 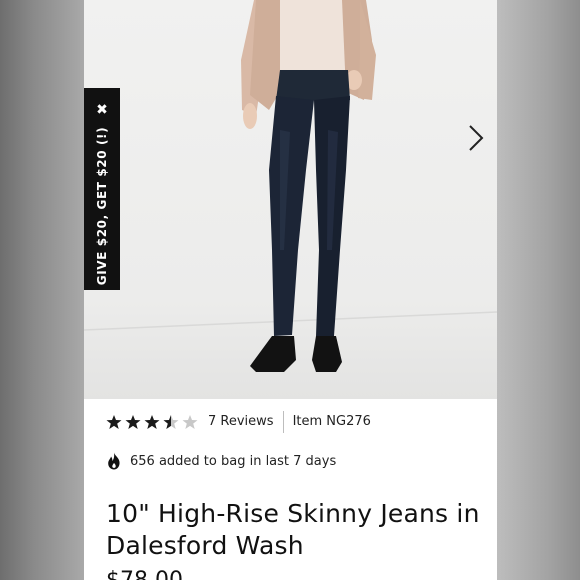 What do you see at coordinates (476, 138) in the screenshot?
I see `chevron-right-icon` at bounding box center [476, 138].